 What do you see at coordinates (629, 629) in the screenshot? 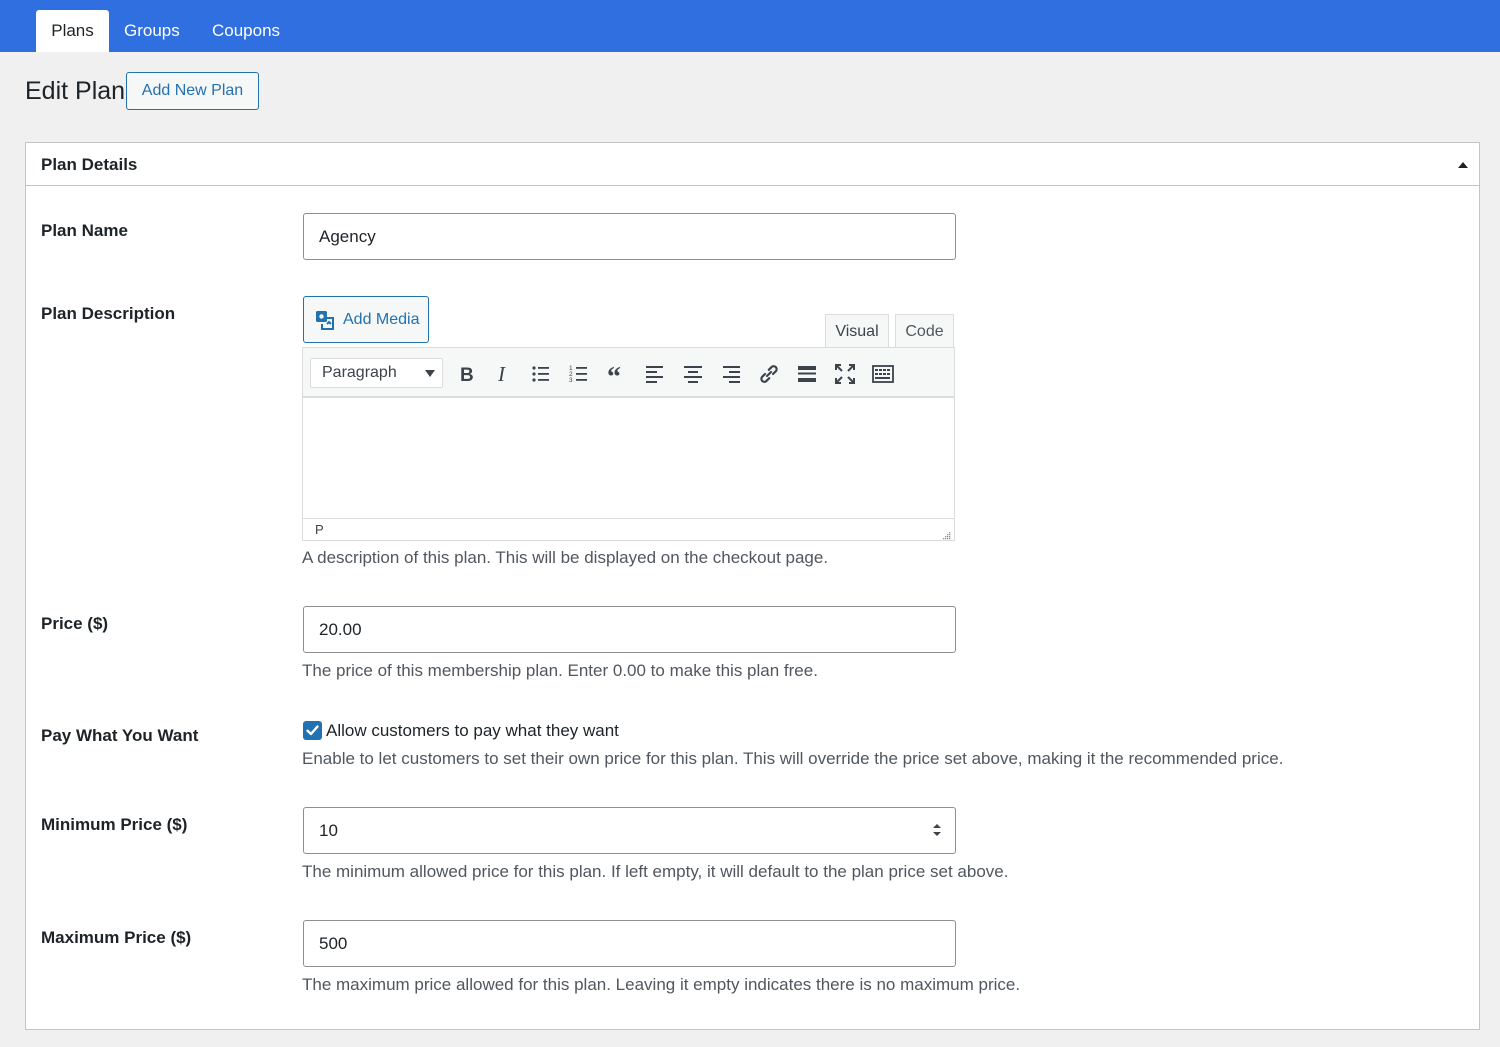
I see `price-input` at bounding box center [629, 629].